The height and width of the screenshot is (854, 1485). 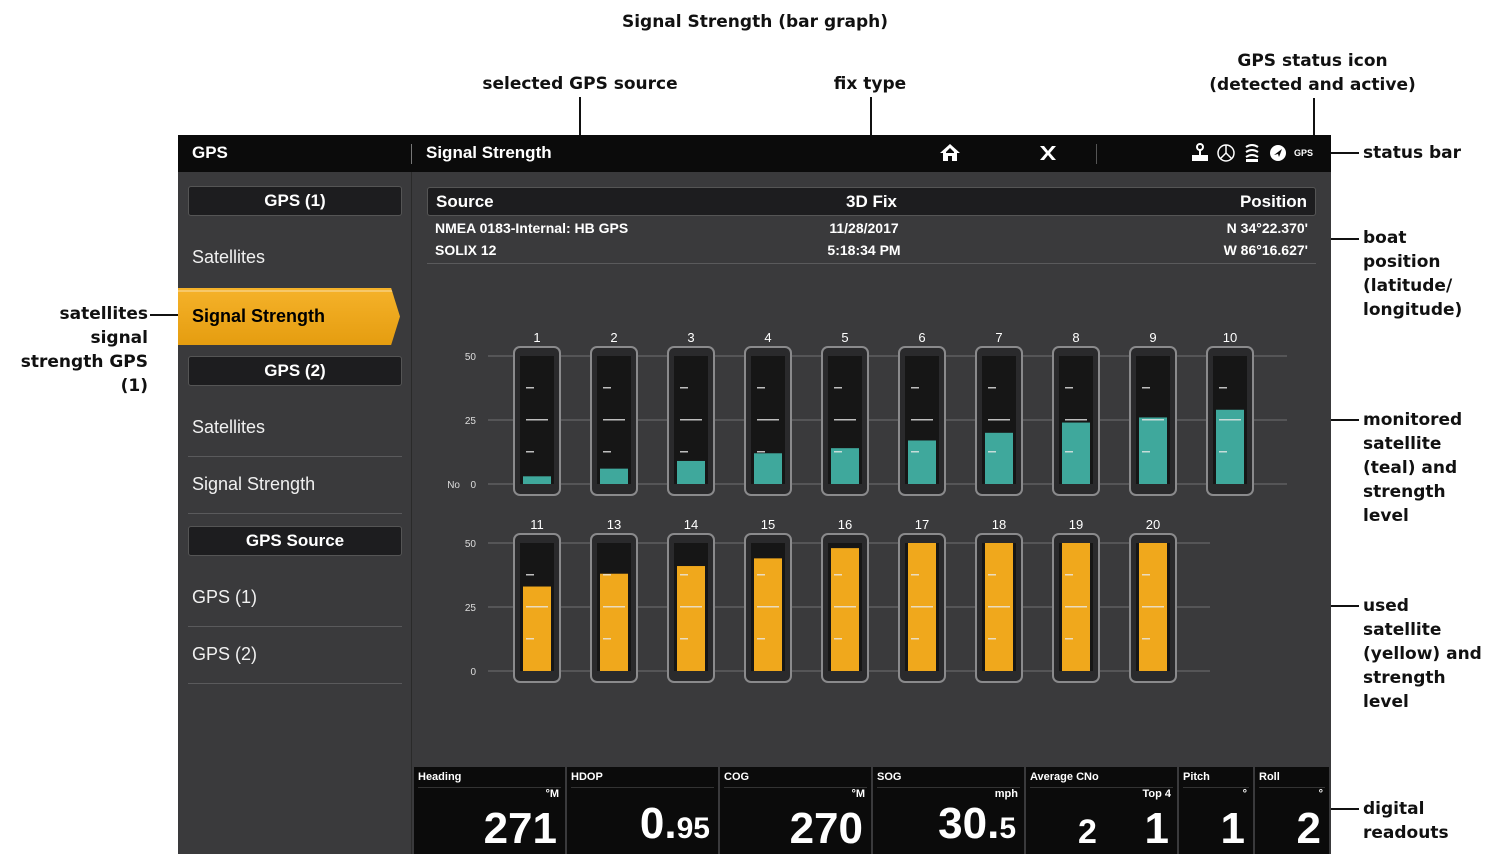 What do you see at coordinates (454, 485) in the screenshot?
I see `y-axis-label: CNo` at bounding box center [454, 485].